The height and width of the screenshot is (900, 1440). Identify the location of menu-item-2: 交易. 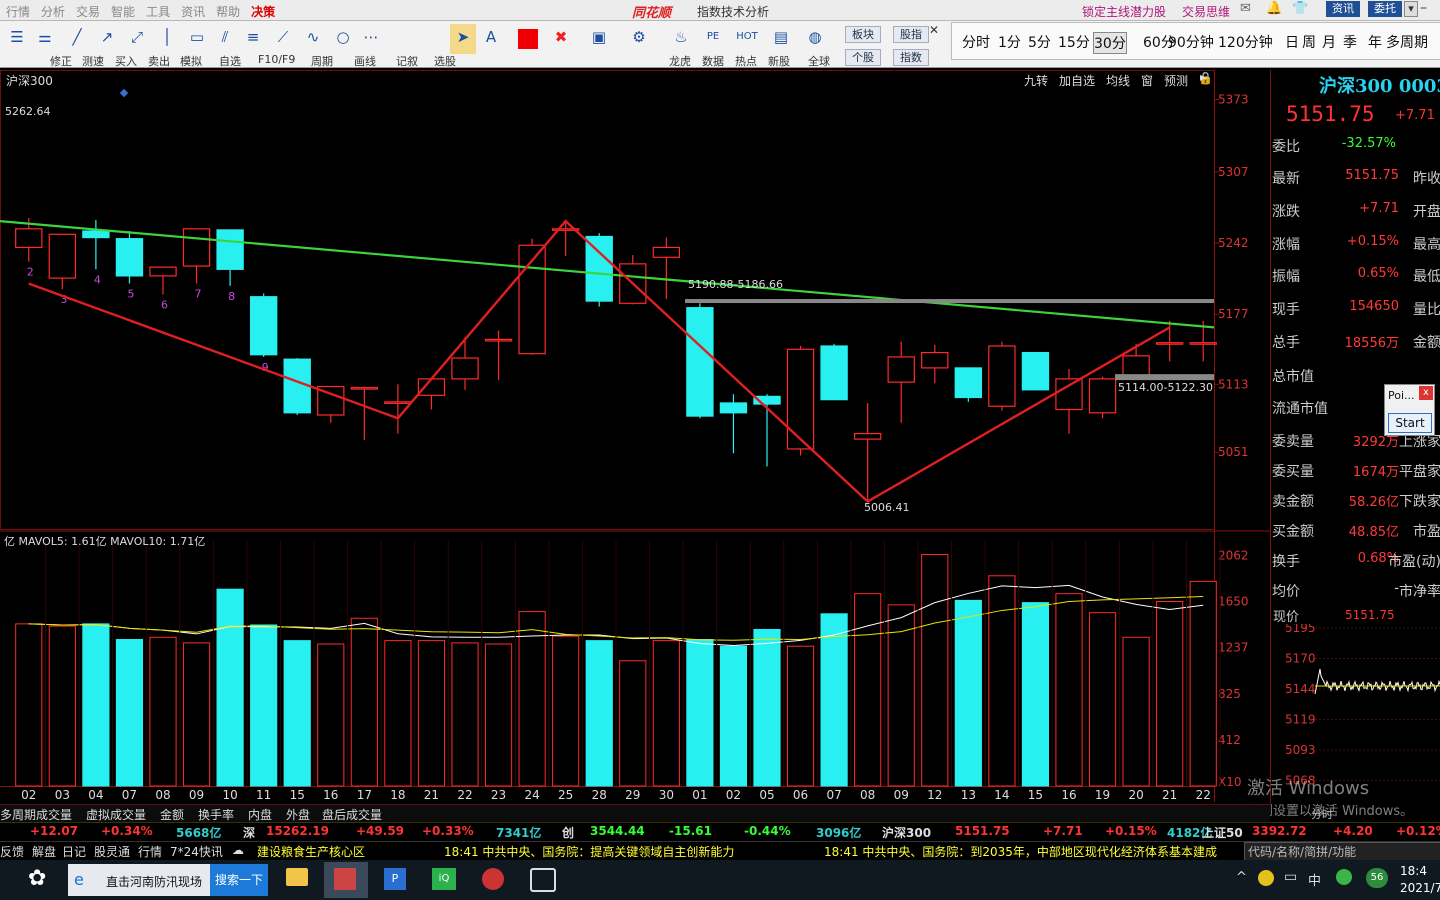
(88, 11).